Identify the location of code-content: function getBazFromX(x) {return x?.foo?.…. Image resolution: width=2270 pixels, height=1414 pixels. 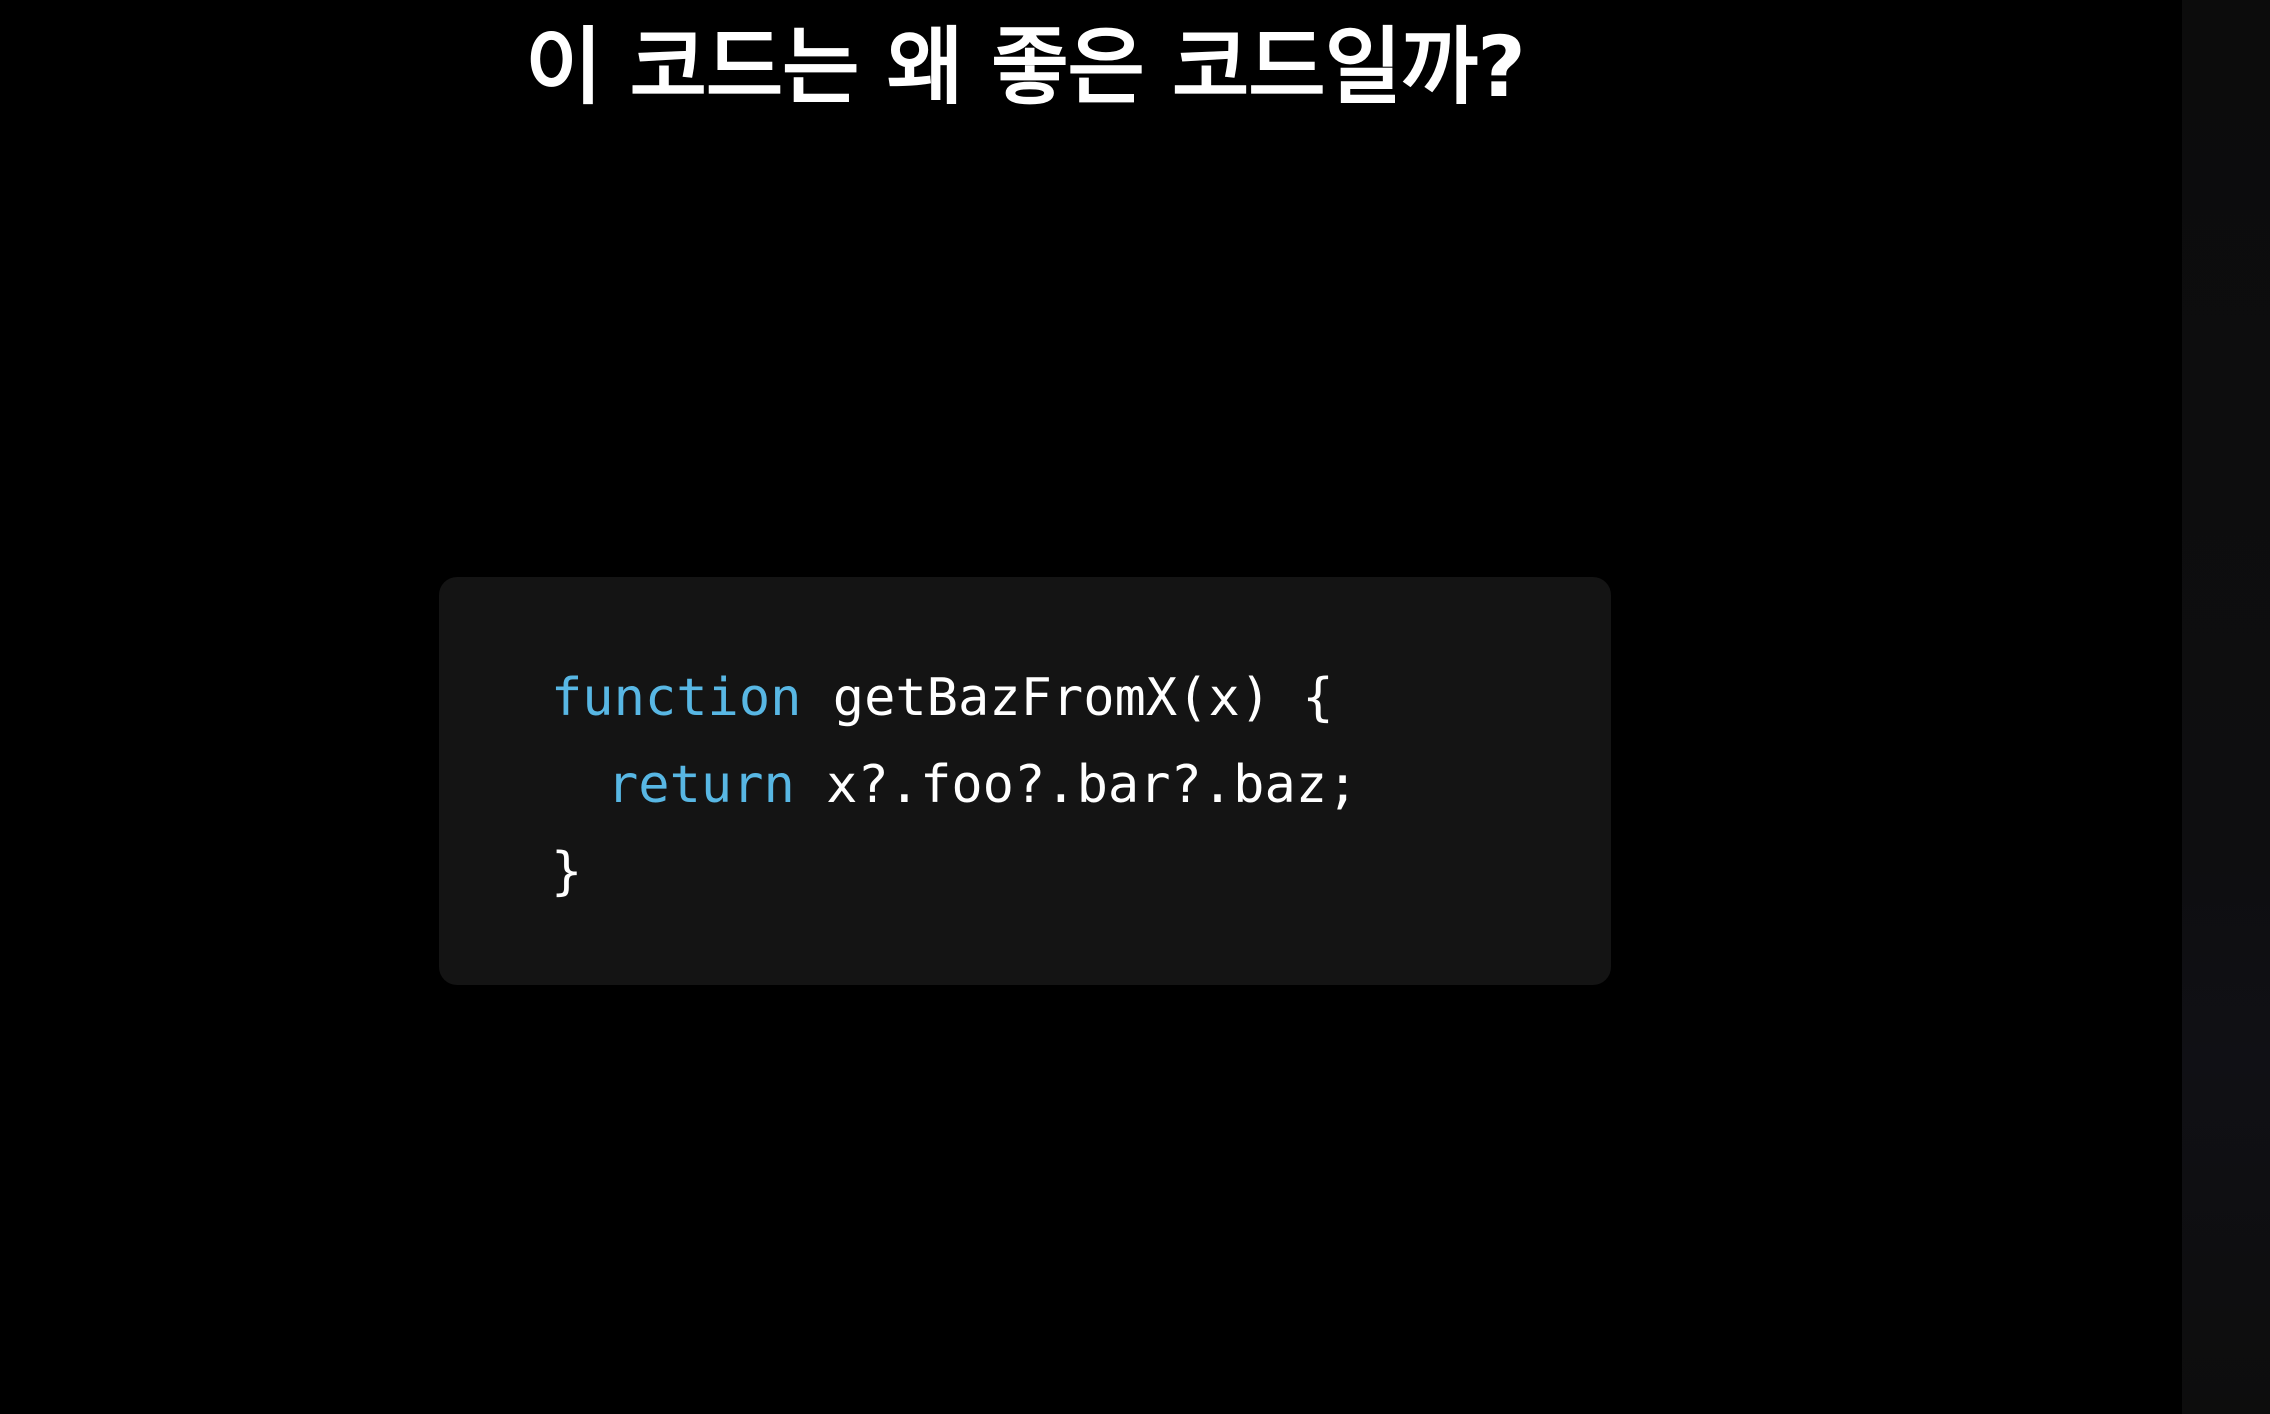
(954, 785).